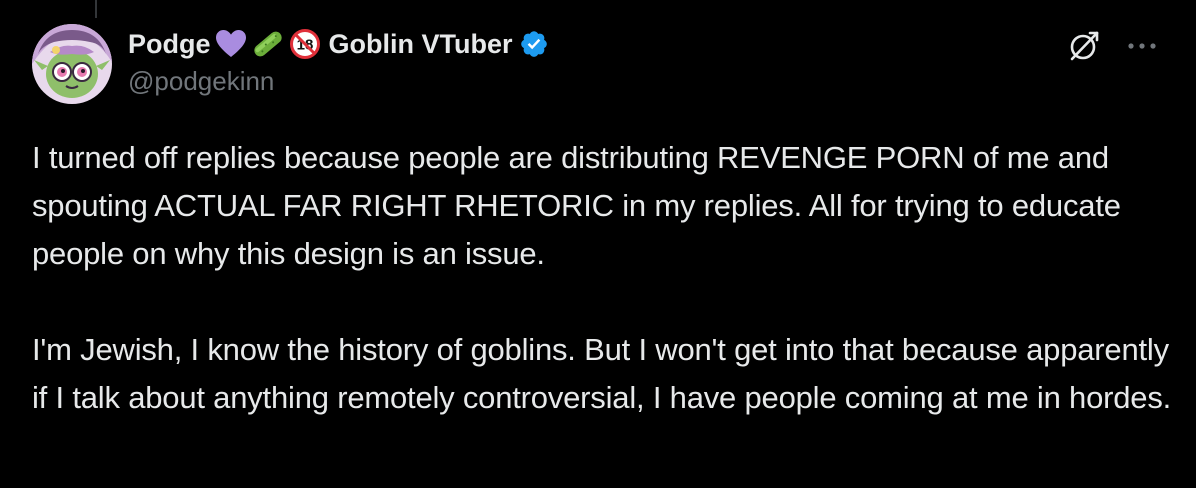 This screenshot has height=488, width=1196. What do you see at coordinates (421, 44) in the screenshot?
I see `author-name-suffix: Goblin VTuber` at bounding box center [421, 44].